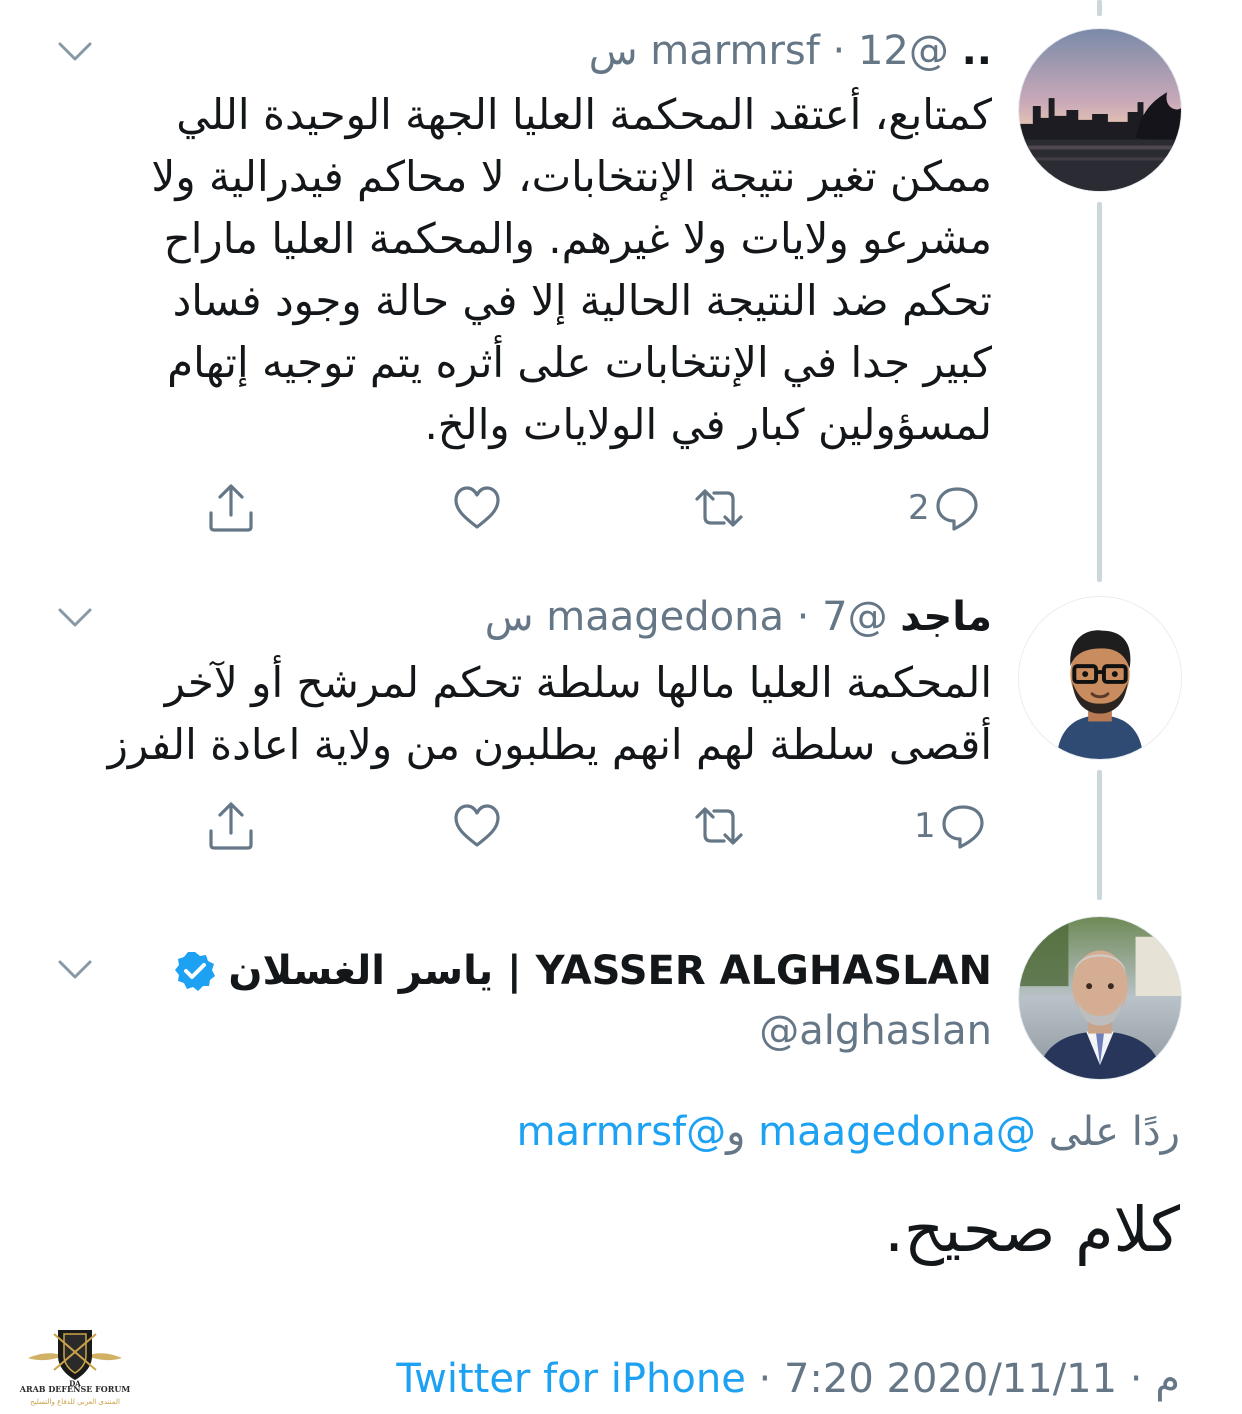 This screenshot has height=1414, width=1242. I want to click on tweet-header-2: ماجد @maagedona · 7 س, so click(738, 617).